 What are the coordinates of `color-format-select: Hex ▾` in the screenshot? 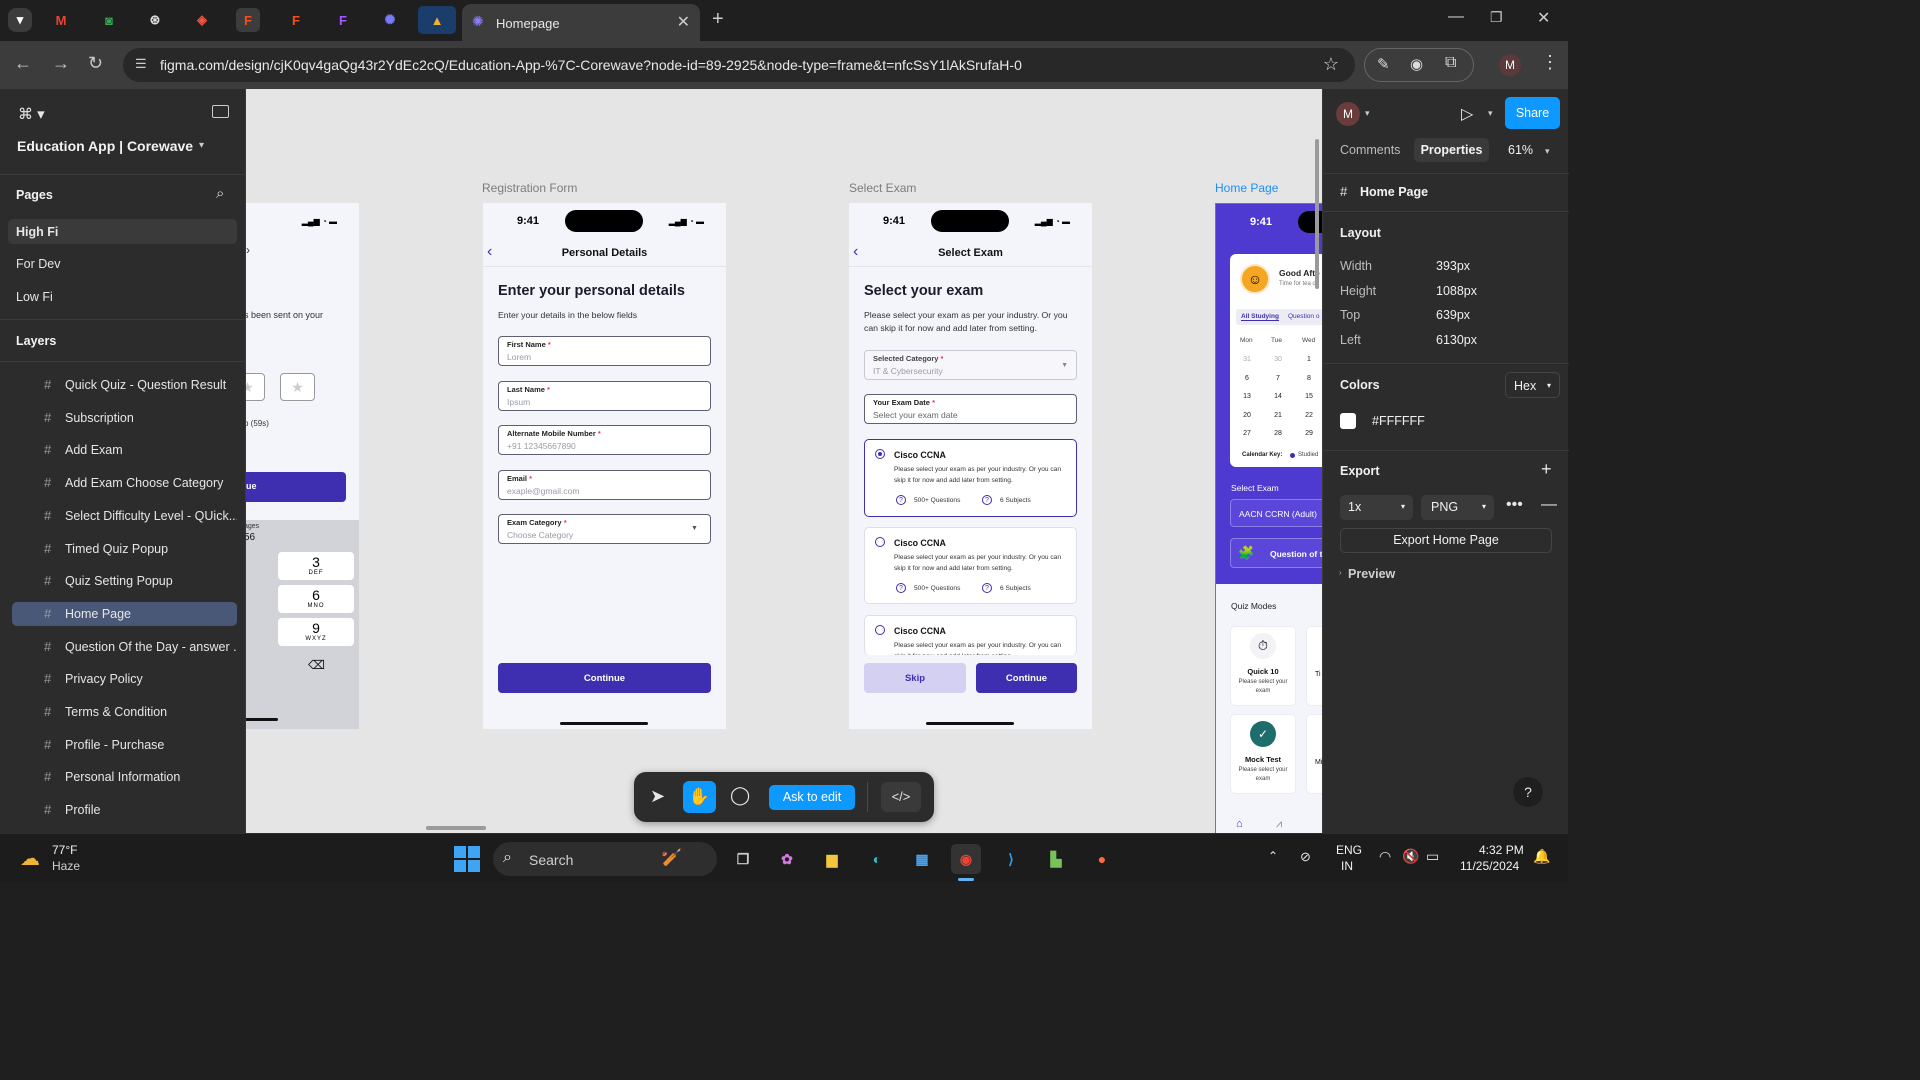 It's located at (1532, 385).